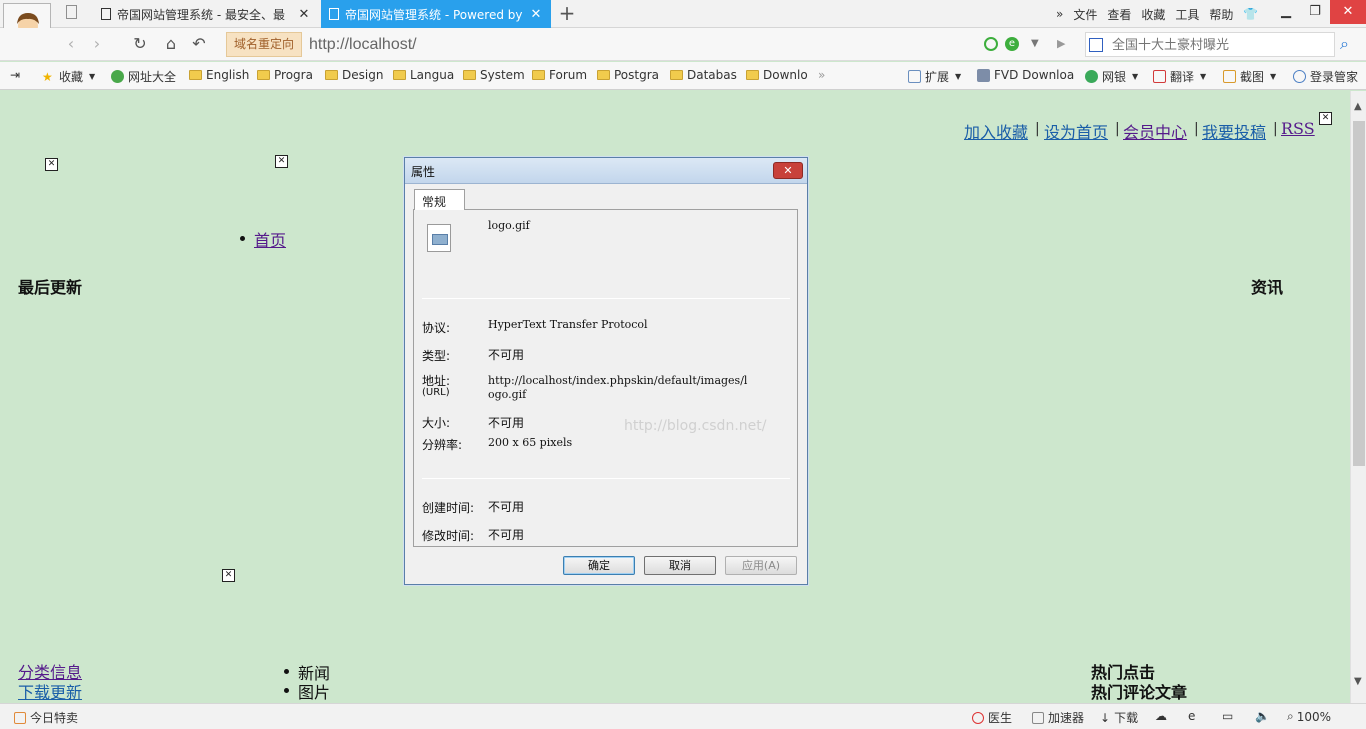 This screenshot has width=1366, height=729. Describe the element at coordinates (1359, 293) in the screenshot. I see `scroll-thumb` at that location.